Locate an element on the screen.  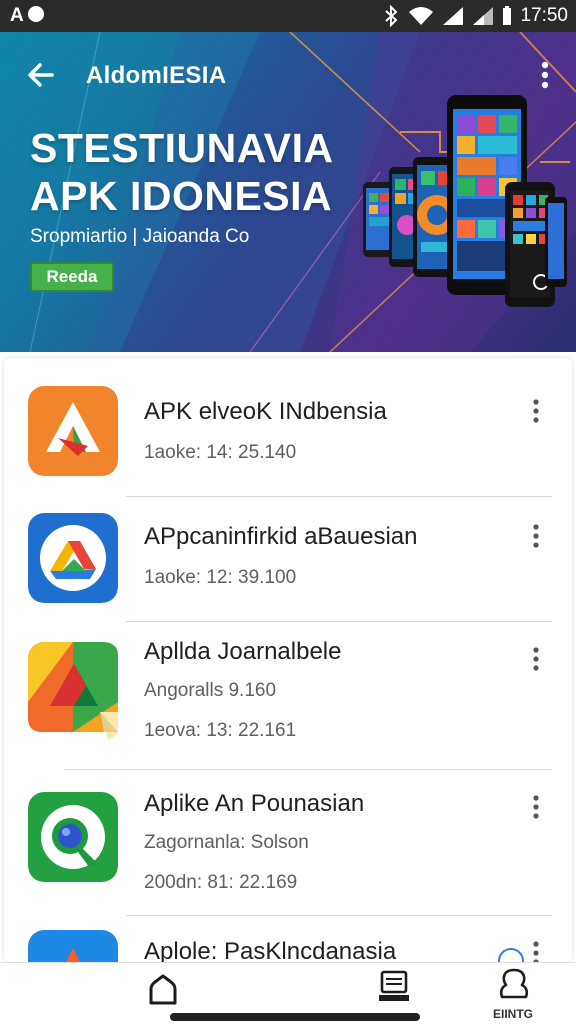
status-bar: A 17:50 is located at coordinates (288, 16).